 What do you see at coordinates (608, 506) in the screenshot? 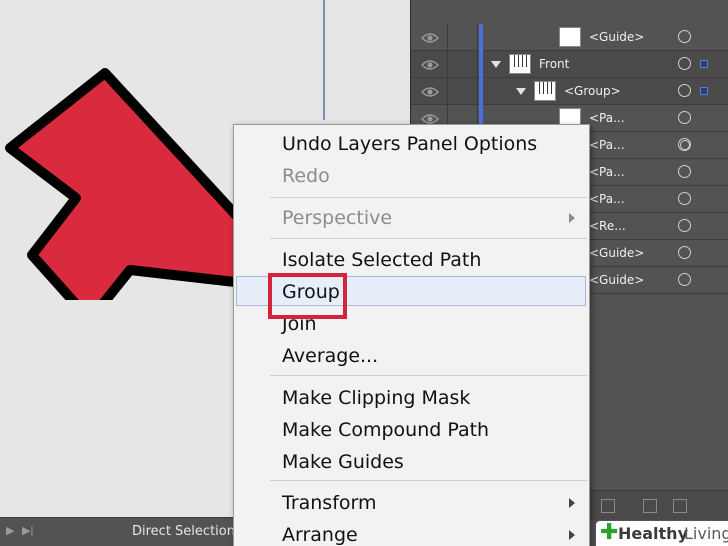
I see `clipping-mask-icon` at bounding box center [608, 506].